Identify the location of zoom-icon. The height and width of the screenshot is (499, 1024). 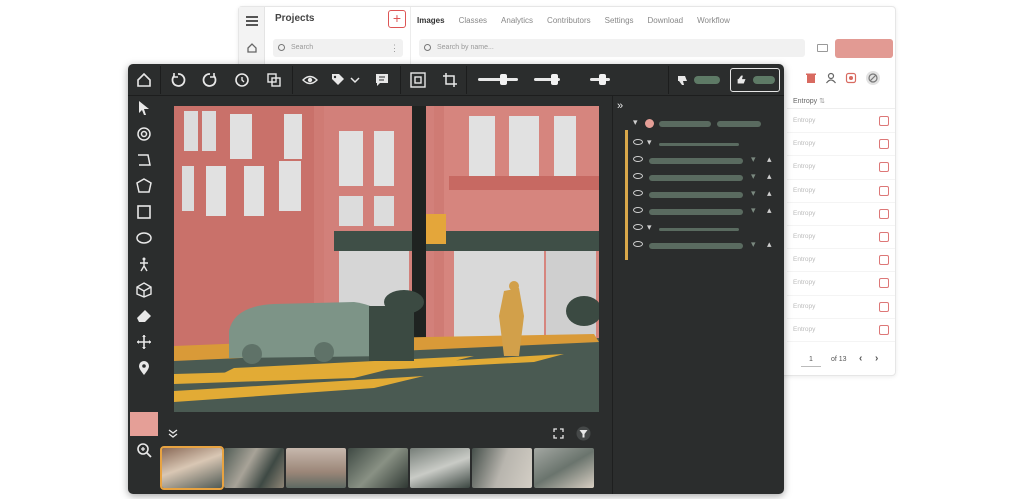
(144, 450).